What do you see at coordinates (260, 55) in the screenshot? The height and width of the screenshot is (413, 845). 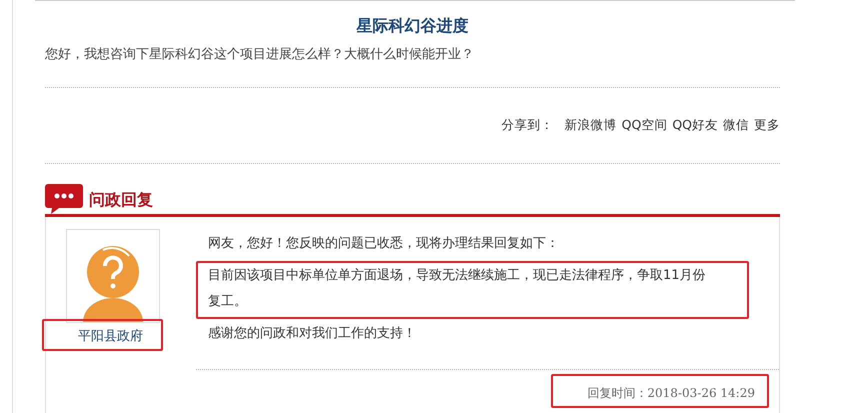 I see `question-text: 您好，我想咨询下星际科幻谷这个项目进展怎么样？大概什么时候能开业？` at bounding box center [260, 55].